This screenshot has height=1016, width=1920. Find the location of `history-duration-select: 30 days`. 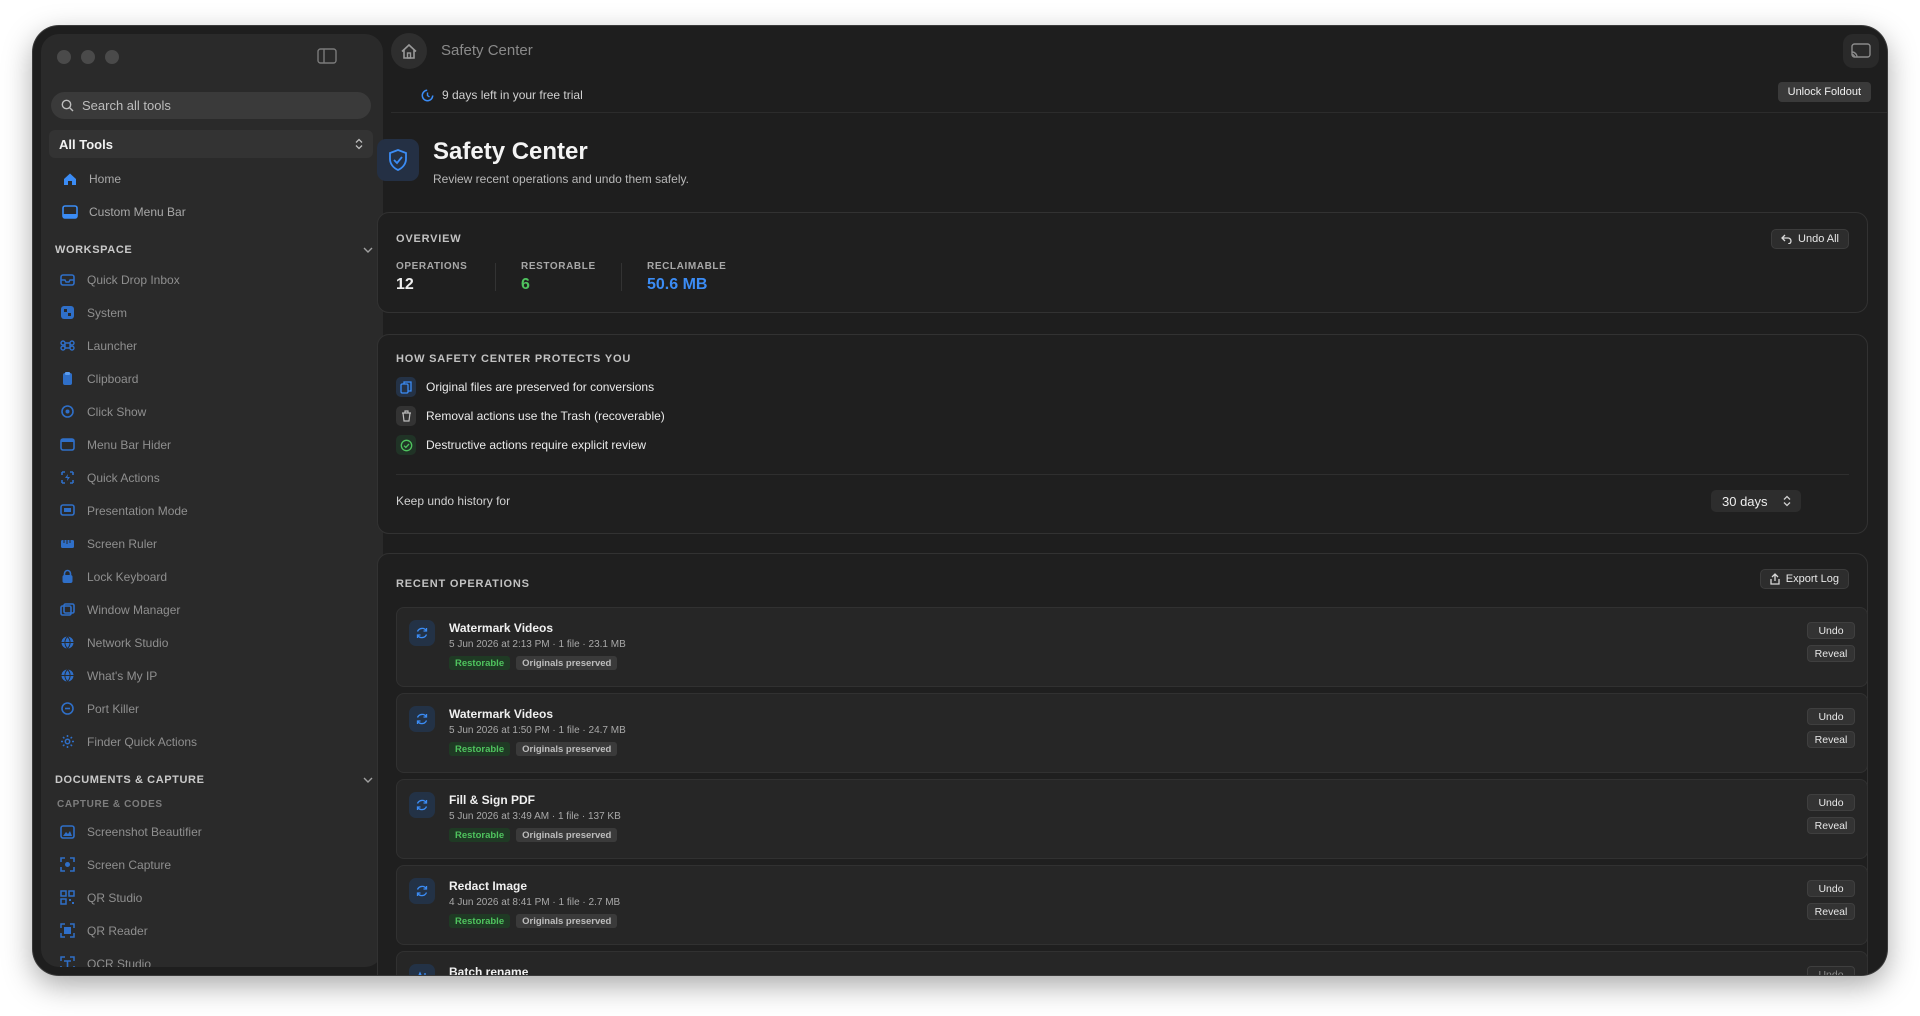

history-duration-select: 30 days is located at coordinates (1756, 501).